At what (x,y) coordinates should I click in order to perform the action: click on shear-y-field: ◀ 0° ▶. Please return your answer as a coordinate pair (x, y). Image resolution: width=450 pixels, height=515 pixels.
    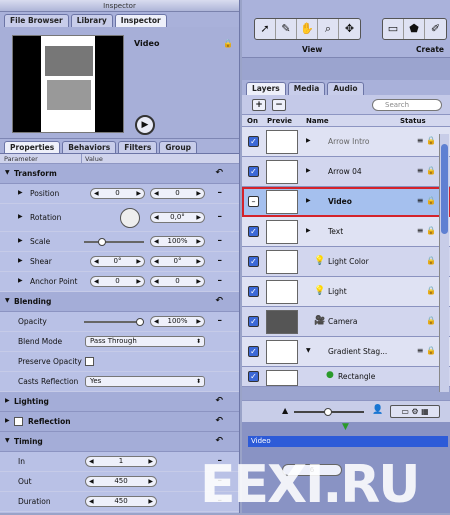
    Looking at the image, I should click on (177, 261).